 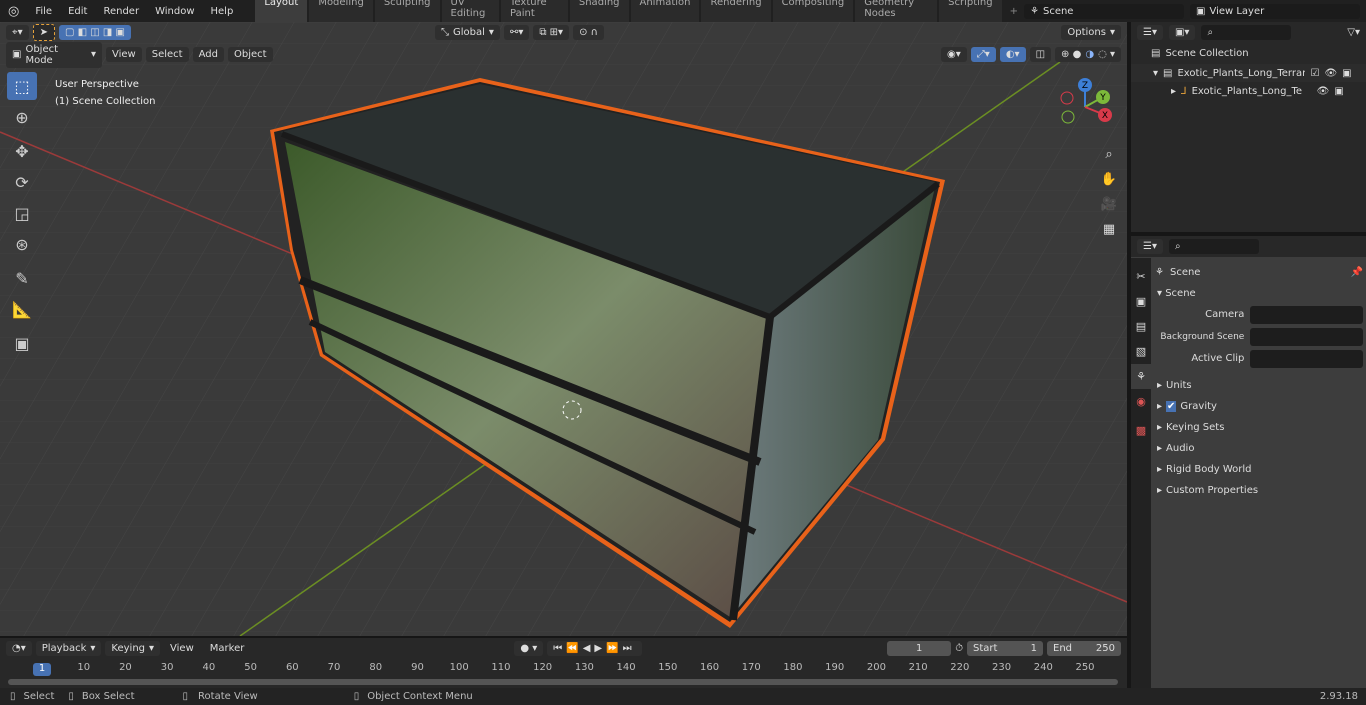 What do you see at coordinates (77, 11) in the screenshot?
I see `menu-edit: Edit` at bounding box center [77, 11].